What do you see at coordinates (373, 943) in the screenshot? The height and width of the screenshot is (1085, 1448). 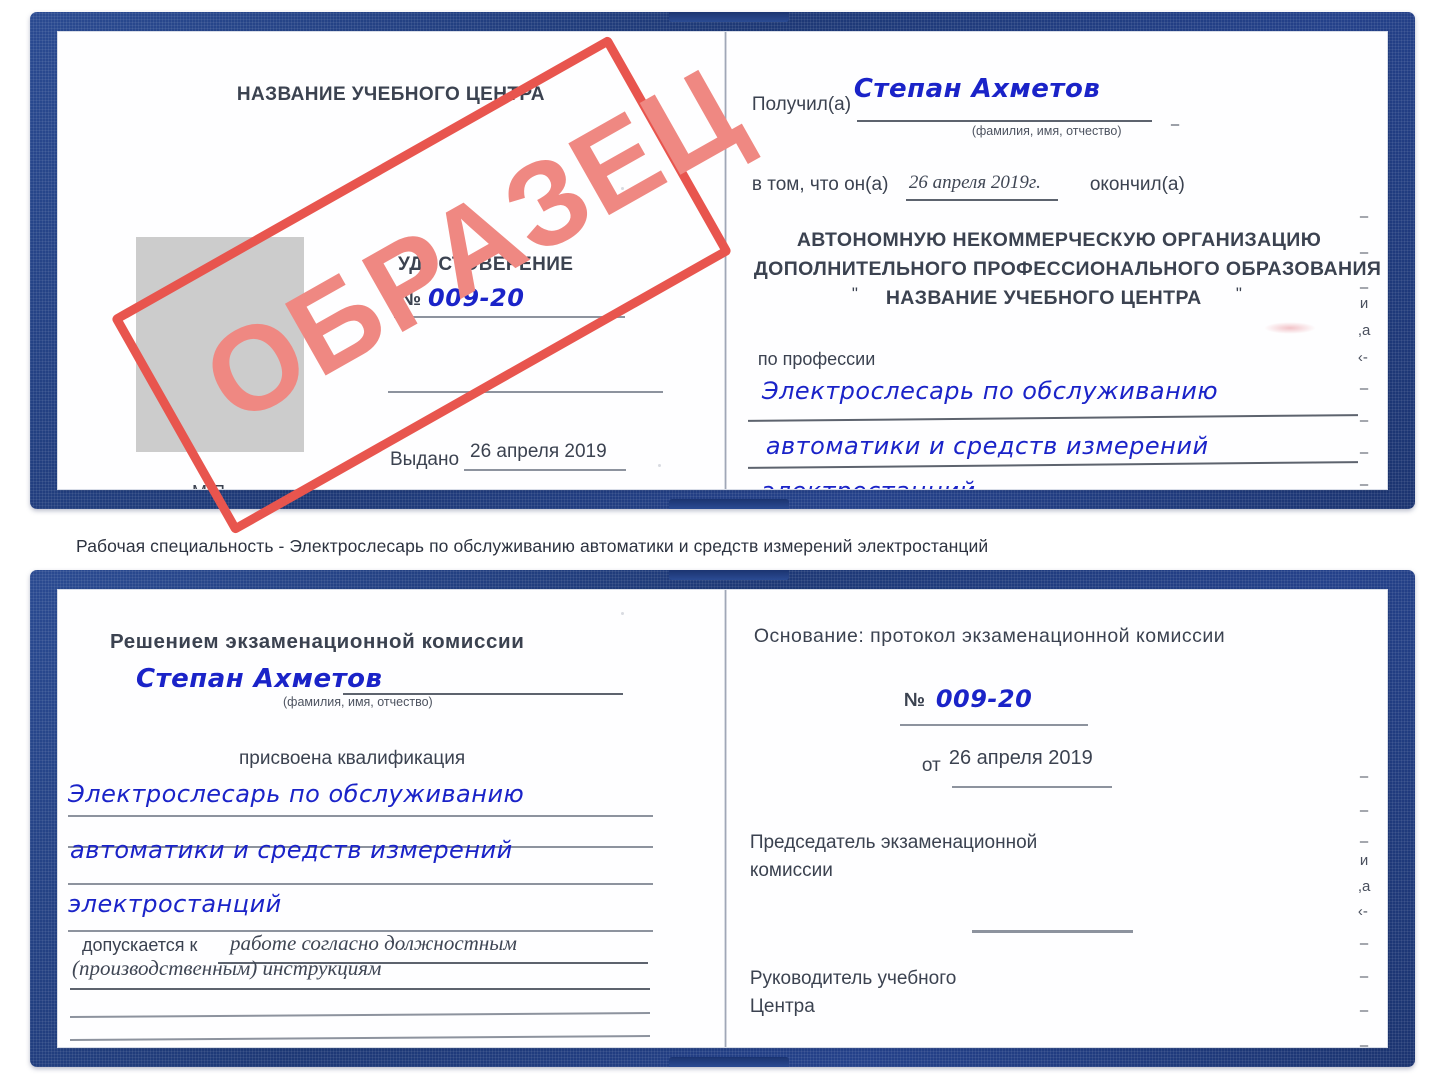 I see `admitted-value-line-1: работе согласно должностным` at bounding box center [373, 943].